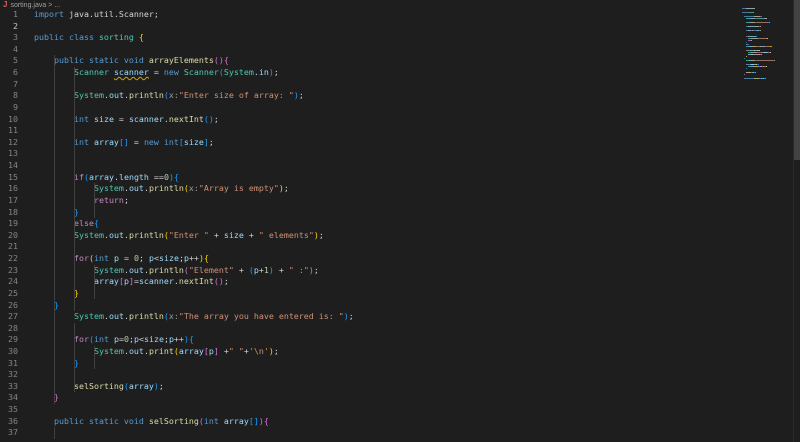 The image size is (800, 442). What do you see at coordinates (9, 108) in the screenshot?
I see `line-number: 9` at bounding box center [9, 108].